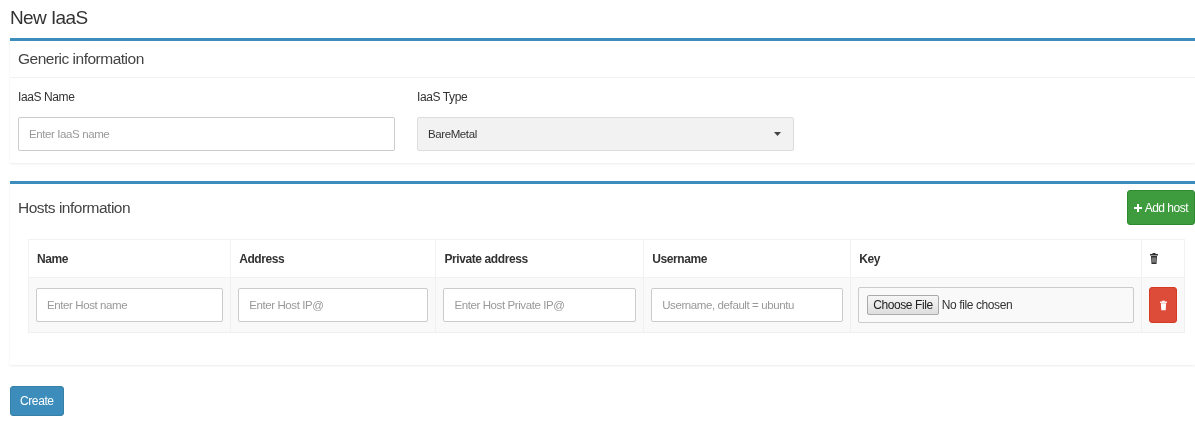 The image size is (1195, 432). I want to click on page-title: New IaaS, so click(49, 18).